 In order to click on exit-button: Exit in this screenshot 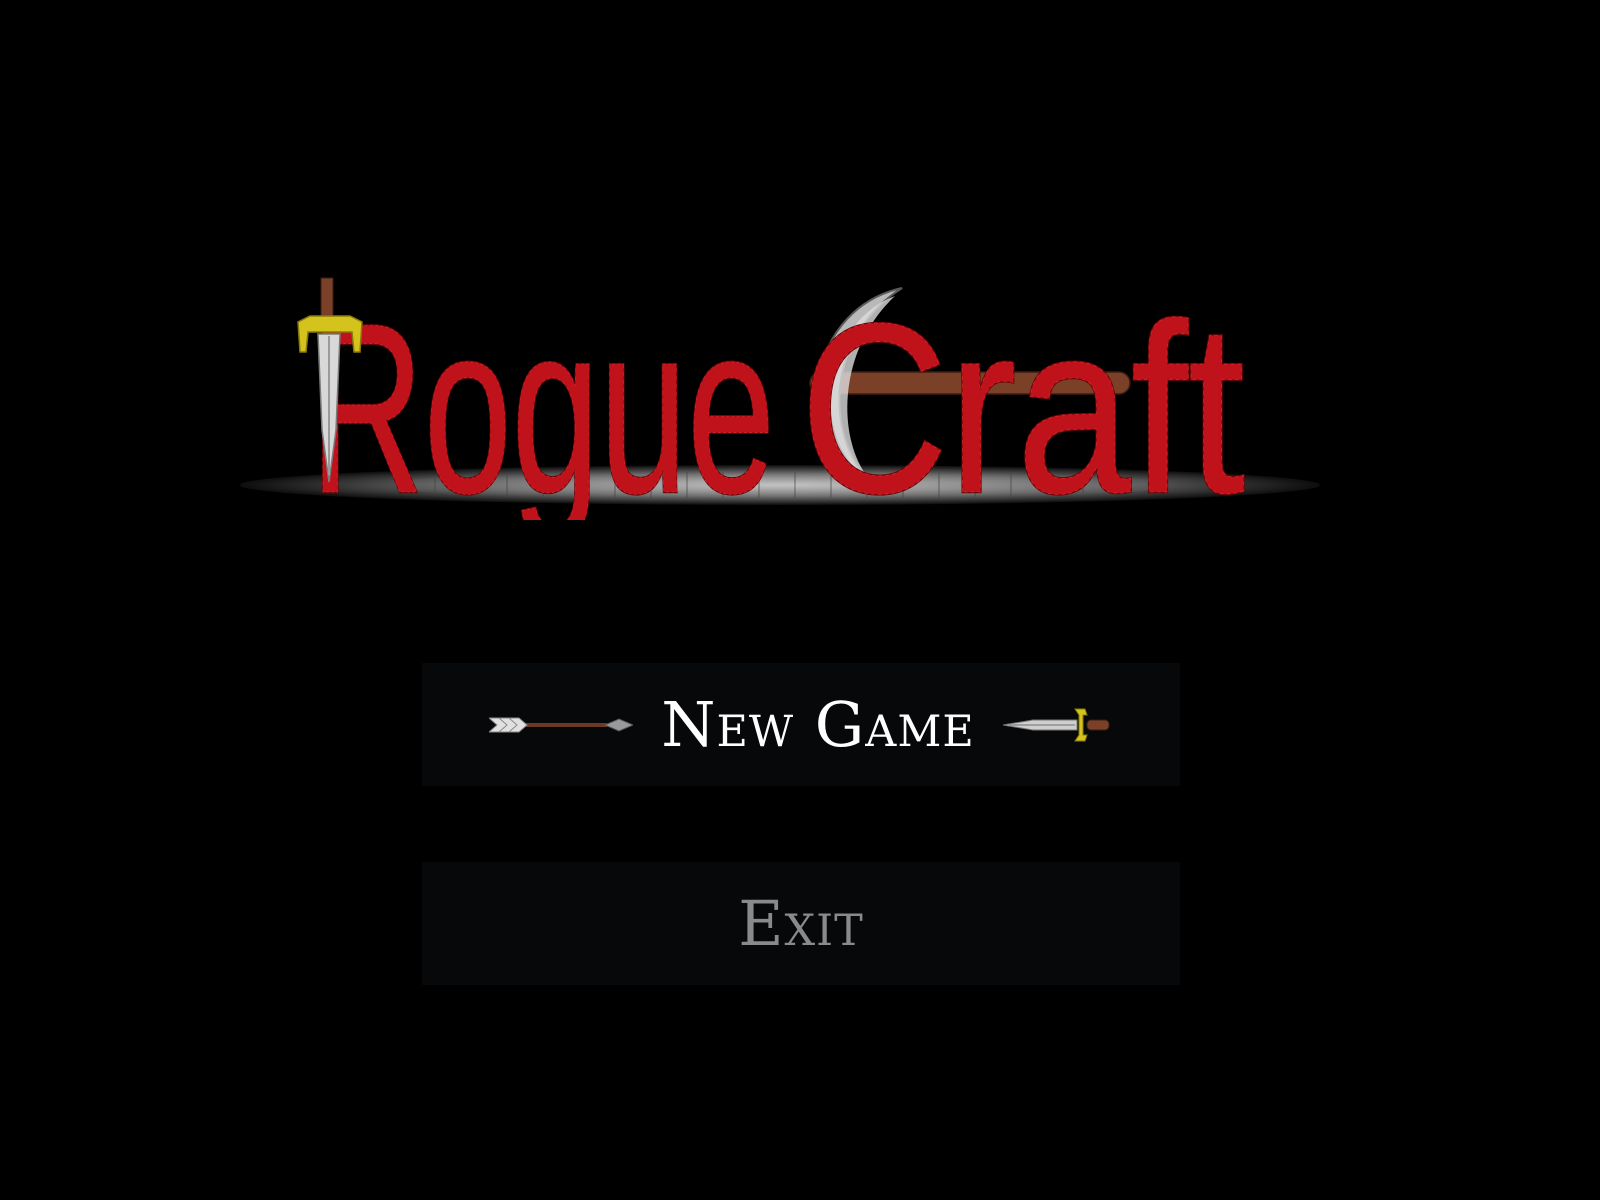, I will do `click(801, 923)`.